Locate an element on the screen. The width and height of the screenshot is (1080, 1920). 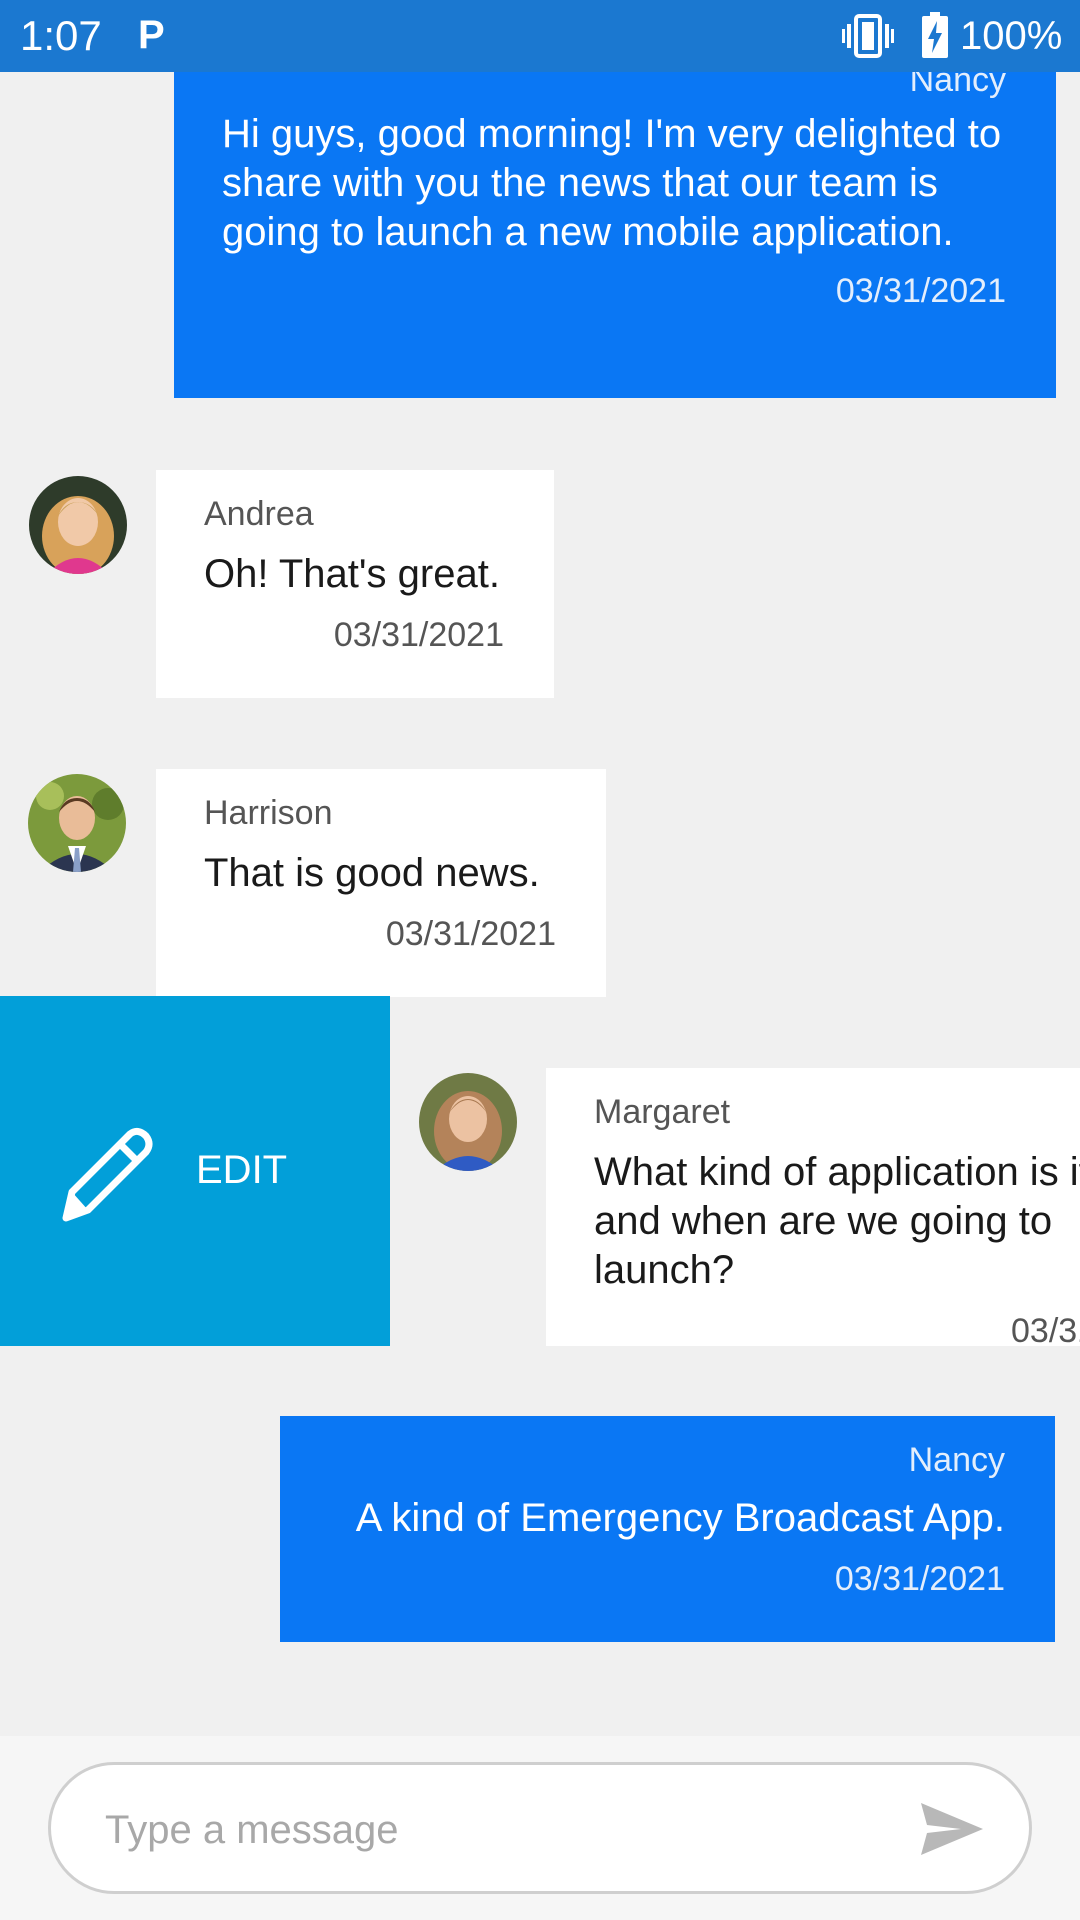
message-sender: Margaret is located at coordinates (662, 1112).